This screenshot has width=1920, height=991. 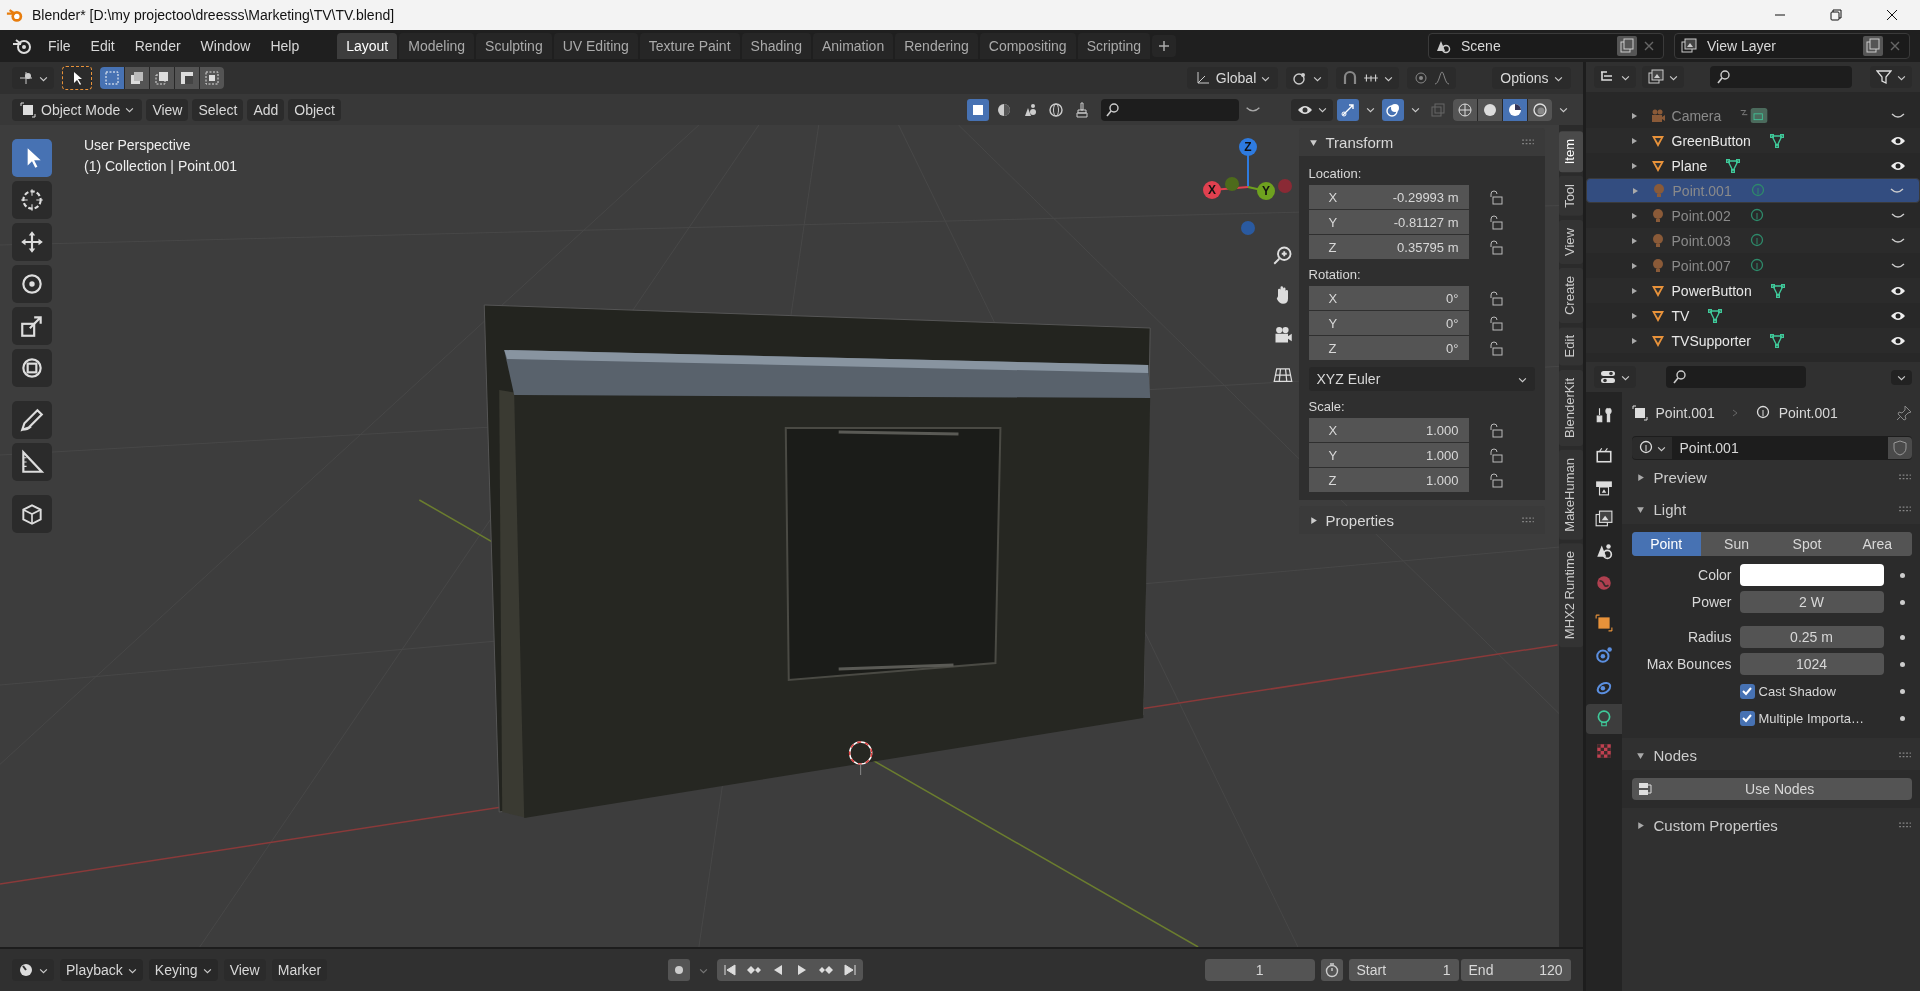 What do you see at coordinates (299, 970) in the screenshot?
I see `timeline-menu: Marker` at bounding box center [299, 970].